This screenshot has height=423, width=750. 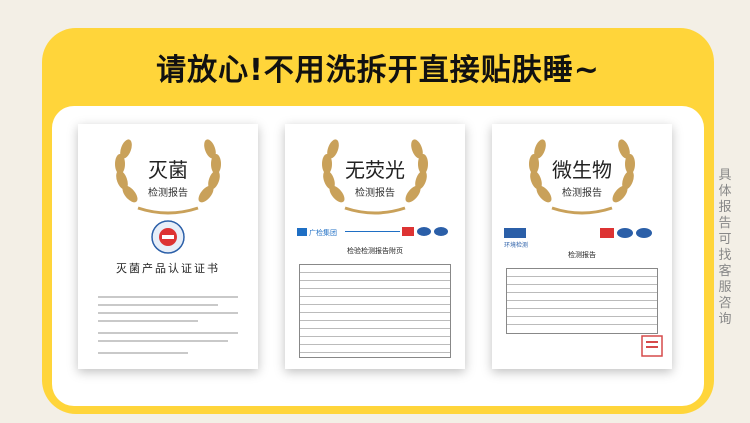 I want to click on doc-heading: 检验检测报告附页, so click(x=375, y=251).